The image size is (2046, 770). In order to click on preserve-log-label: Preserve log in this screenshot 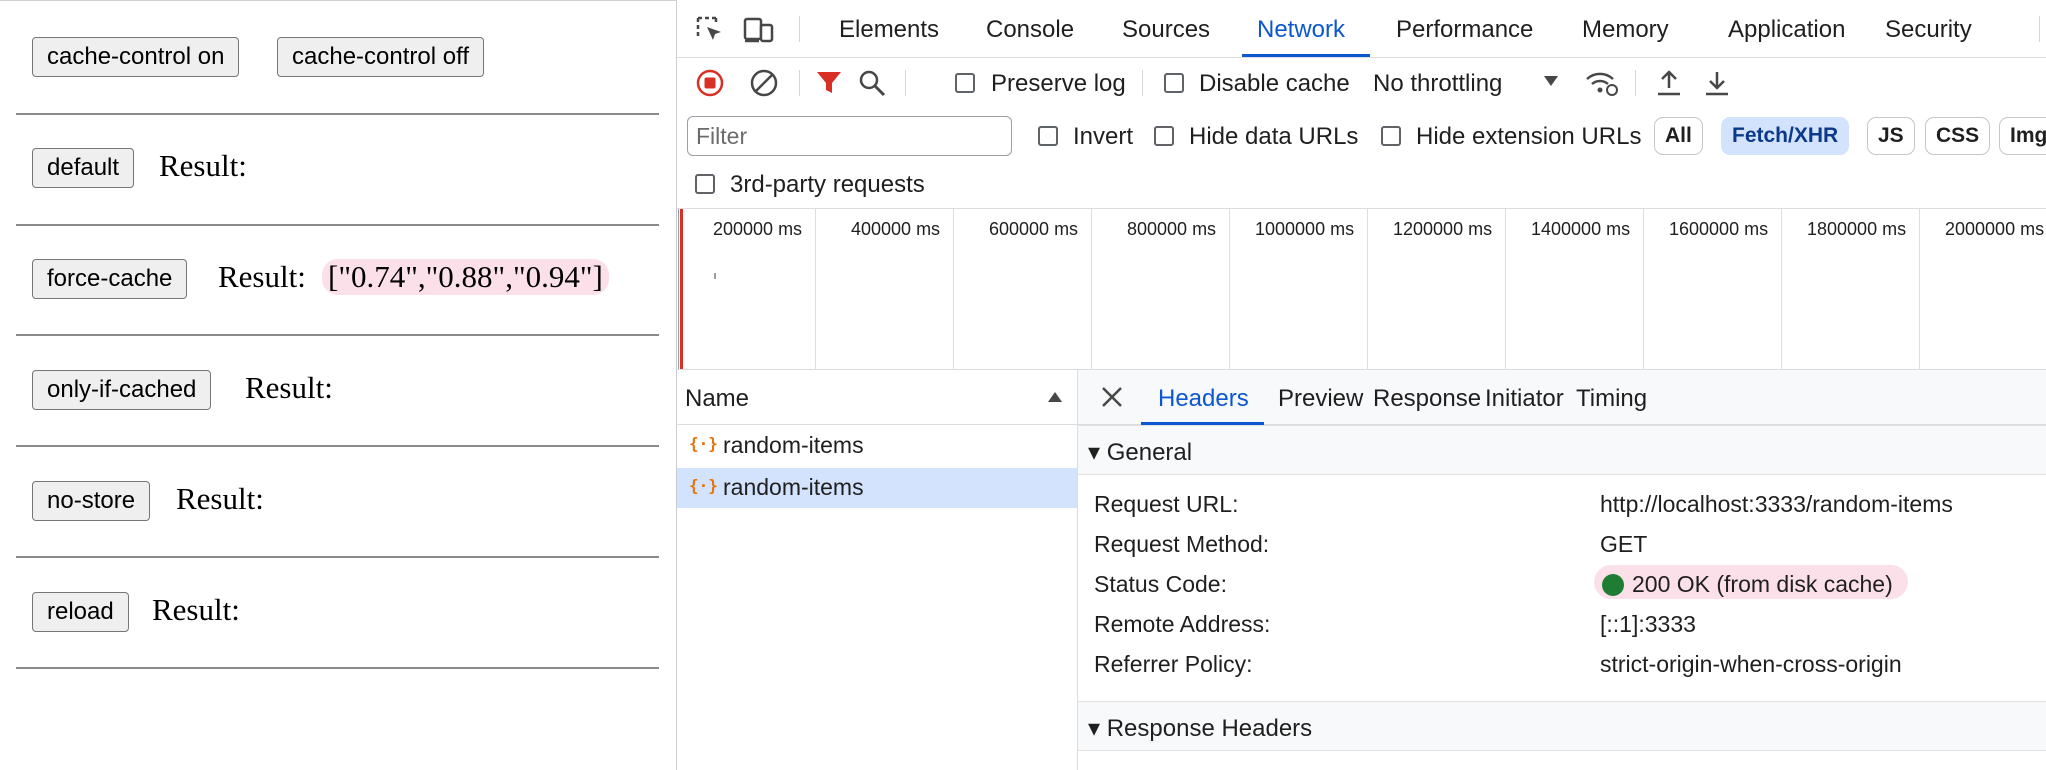, I will do `click(1058, 83)`.